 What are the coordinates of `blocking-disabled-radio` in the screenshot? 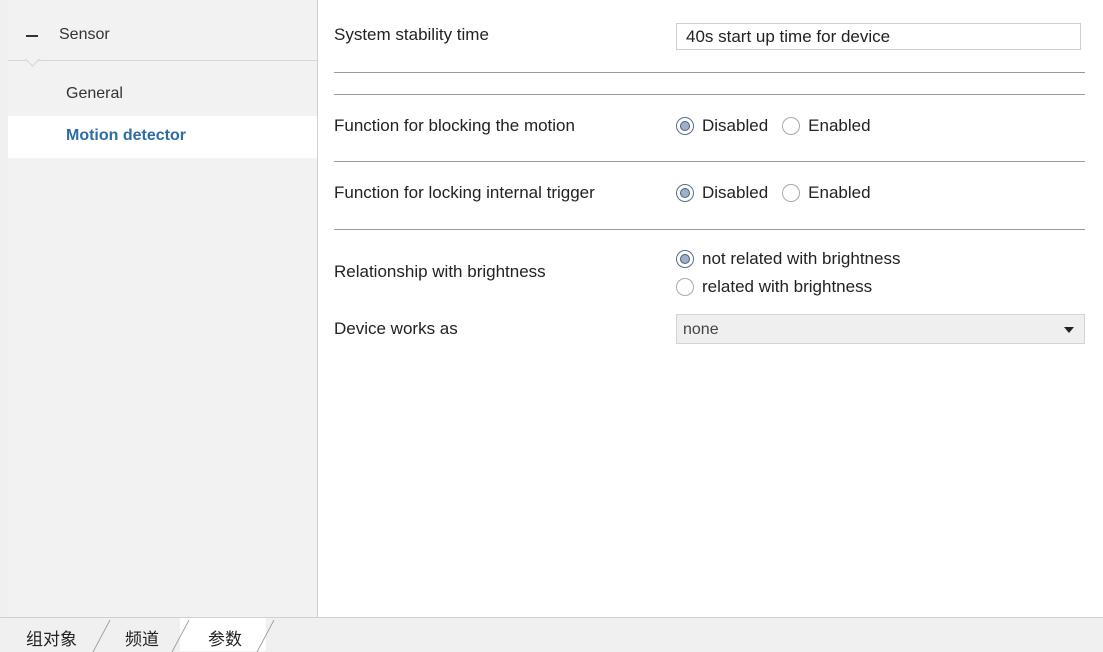 It's located at (685, 126).